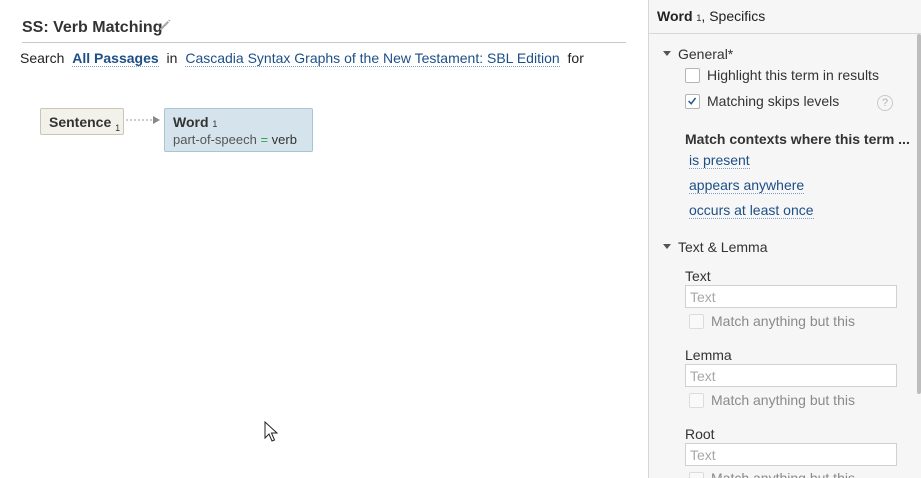 This screenshot has height=478, width=921. I want to click on text-lemma-section-label: Text & Lemma, so click(723, 247).